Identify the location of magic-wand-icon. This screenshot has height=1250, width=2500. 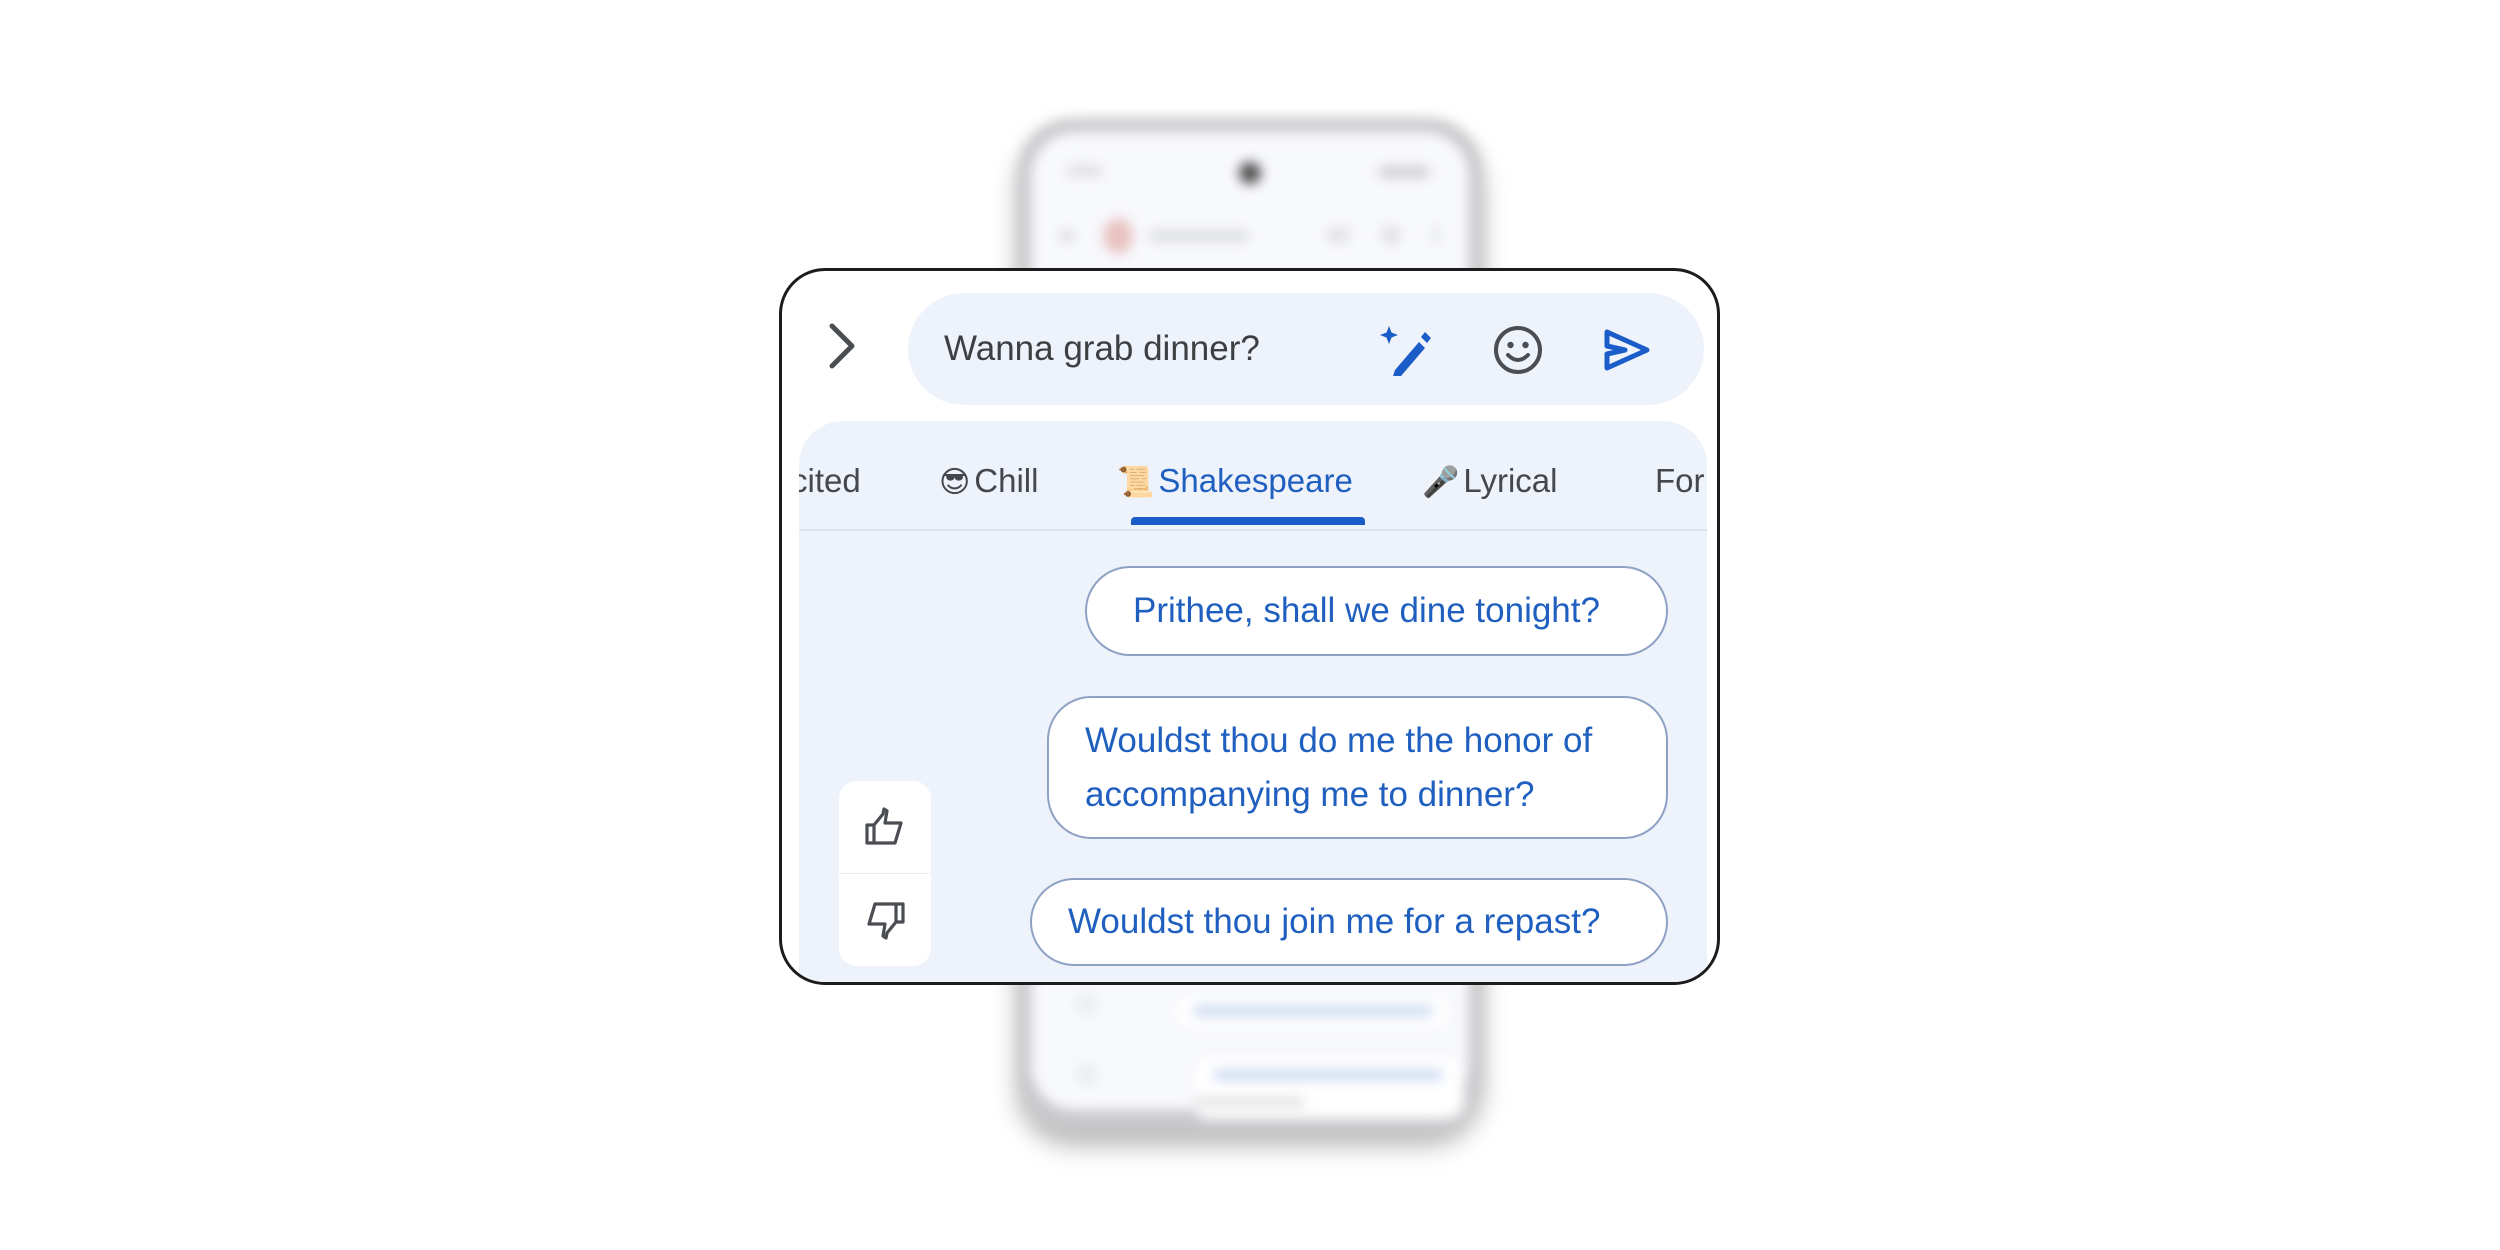
(1405, 351).